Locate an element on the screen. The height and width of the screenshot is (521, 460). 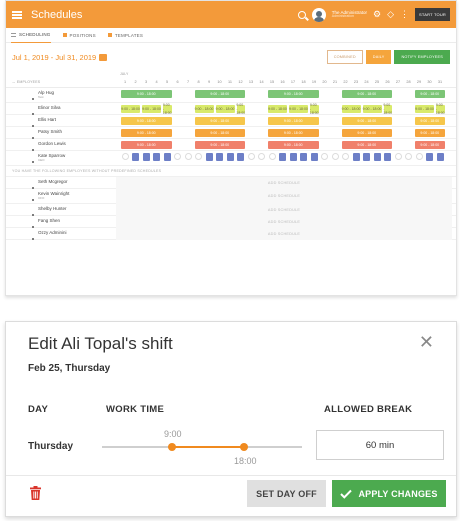
trash-icon is located at coordinates (35, 493).